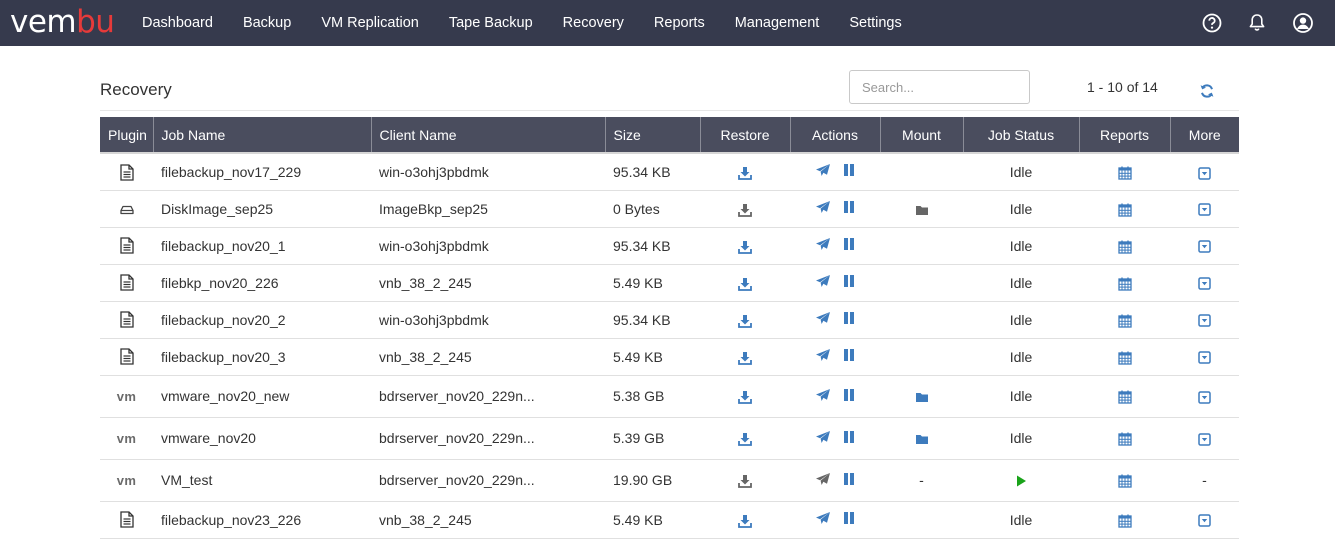 This screenshot has height=555, width=1335. I want to click on restore-cell, so click(745, 519).